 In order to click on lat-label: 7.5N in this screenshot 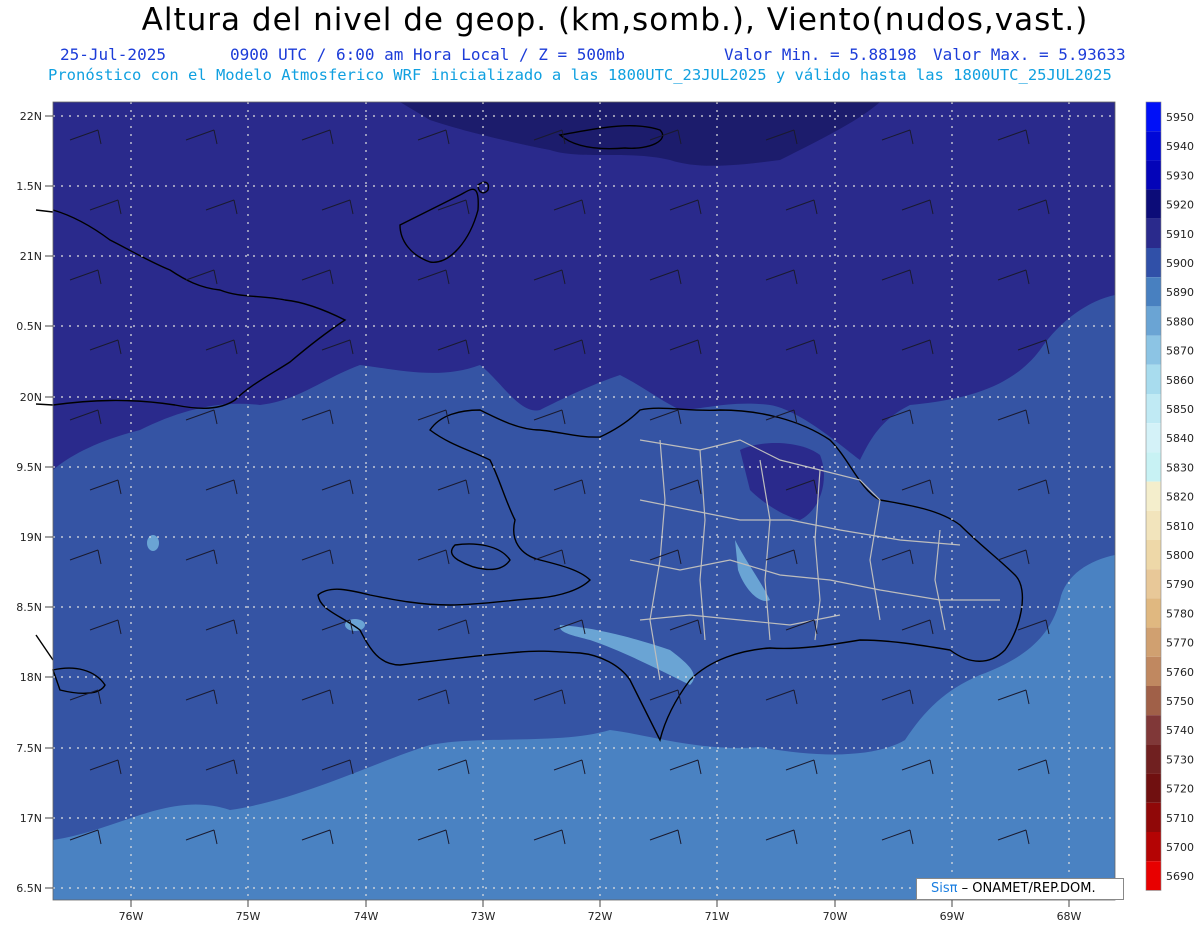, I will do `click(29, 748)`.